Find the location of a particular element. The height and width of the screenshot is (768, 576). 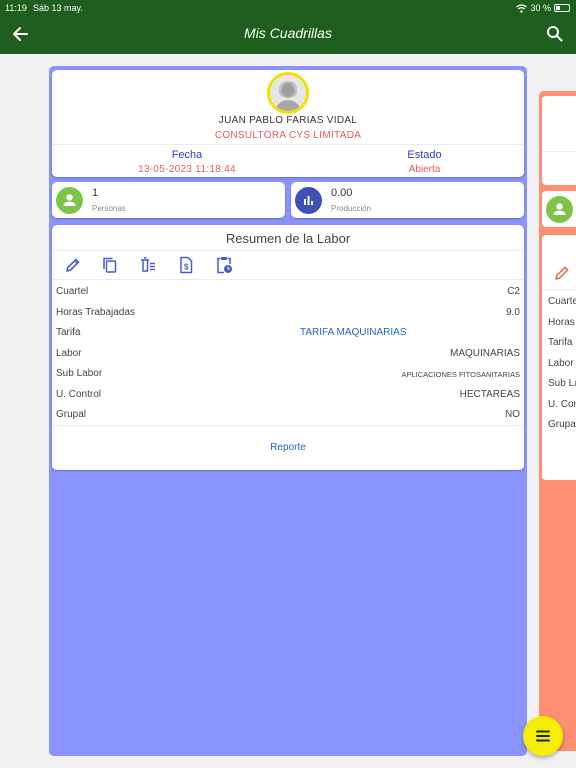

search-button is located at coordinates (555, 34).